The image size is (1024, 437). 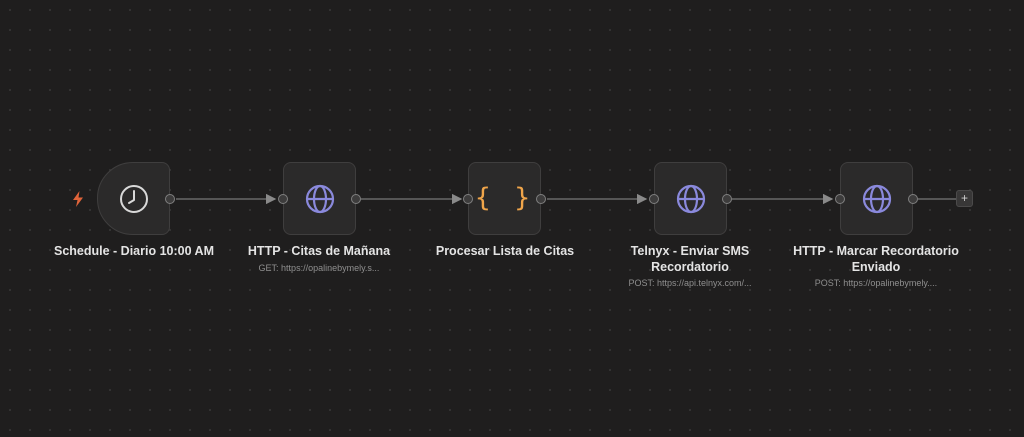 I want to click on lightning-bolt-icon, so click(x=78, y=199).